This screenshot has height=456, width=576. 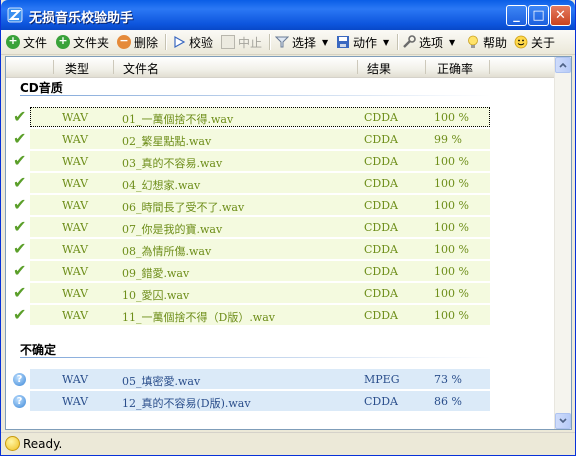 What do you see at coordinates (260, 117) in the screenshot?
I see `list-item: WAV 01_一萬個捨不得.wav CDDA 100 %` at bounding box center [260, 117].